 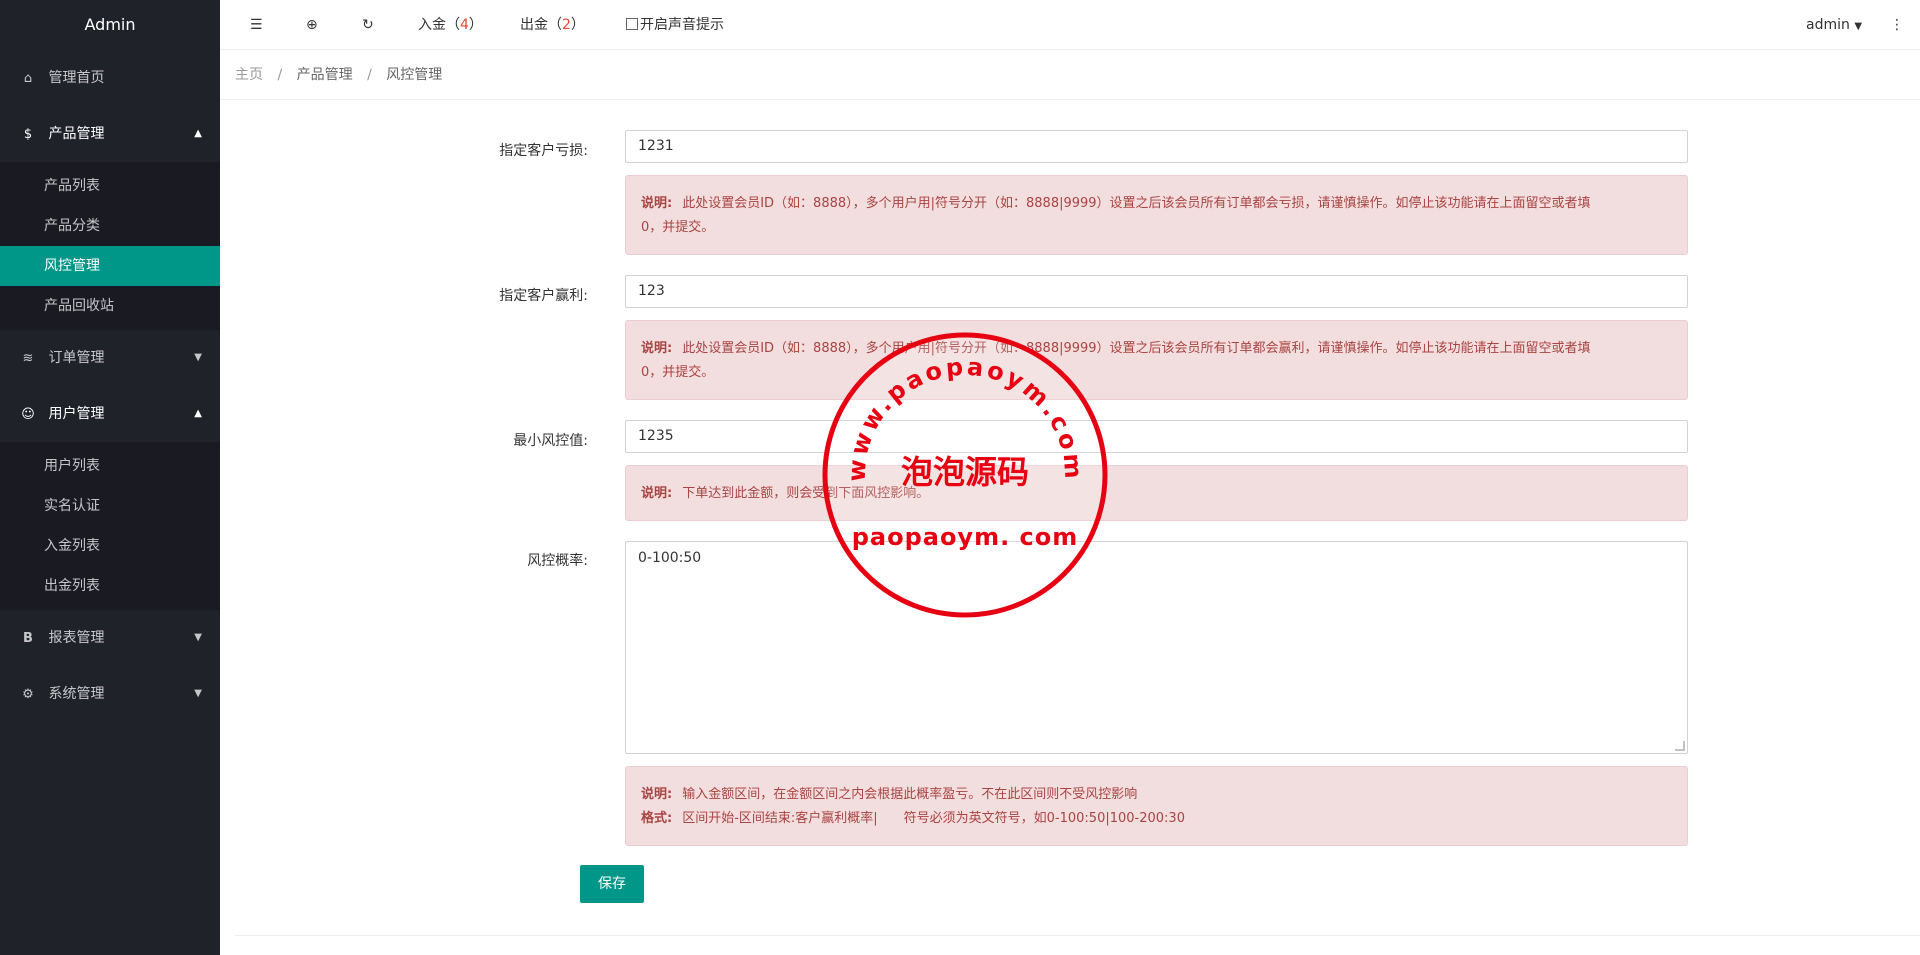 I want to click on nav-user-submenu: 用户列表 实名认证 入金列表 出金列表, so click(x=110, y=526).